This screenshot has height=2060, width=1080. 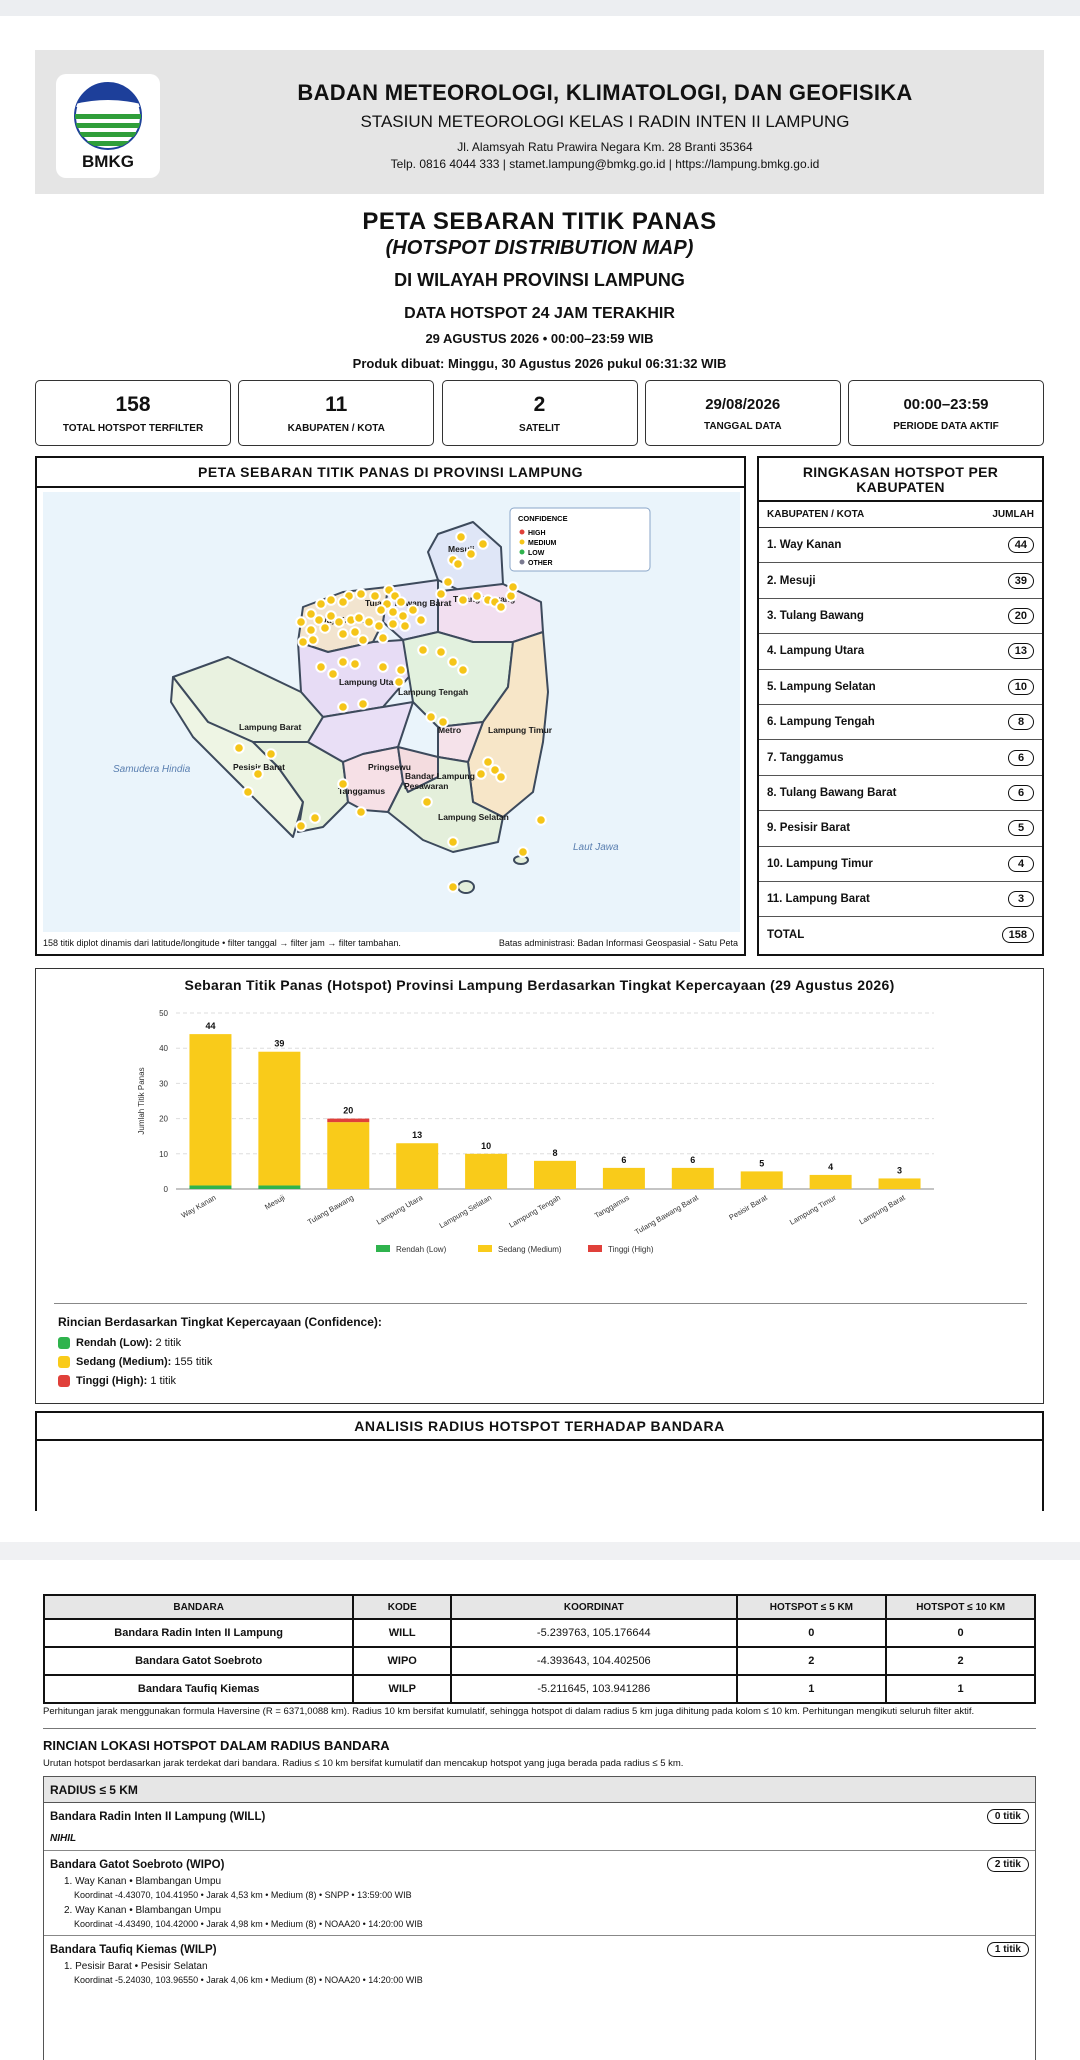 What do you see at coordinates (158, 1817) in the screenshot?
I see `airport-detail-name: Bandara Radin Inten II Lampung (WILL)` at bounding box center [158, 1817].